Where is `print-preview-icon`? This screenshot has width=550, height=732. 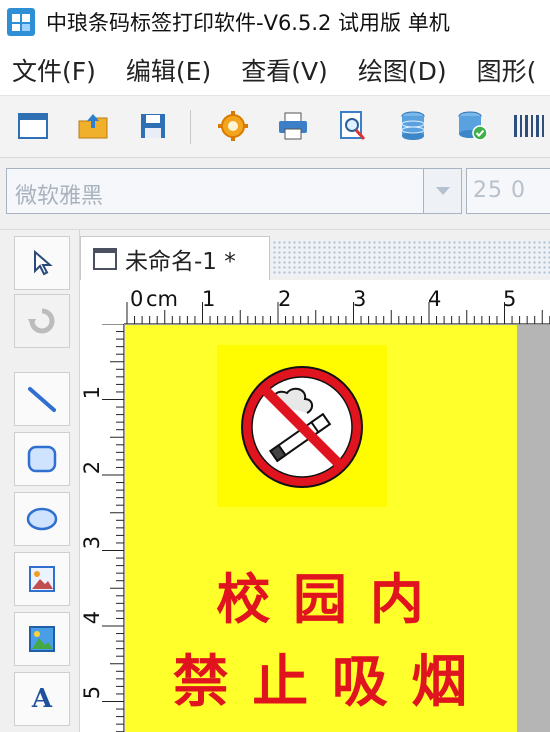
print-preview-icon is located at coordinates (353, 126).